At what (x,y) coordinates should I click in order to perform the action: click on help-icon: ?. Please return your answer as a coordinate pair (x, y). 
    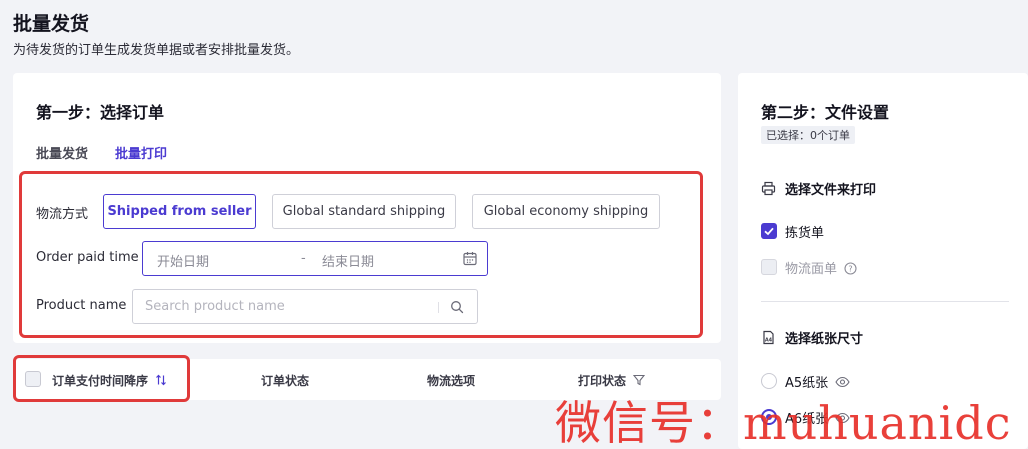
    Looking at the image, I should click on (850, 268).